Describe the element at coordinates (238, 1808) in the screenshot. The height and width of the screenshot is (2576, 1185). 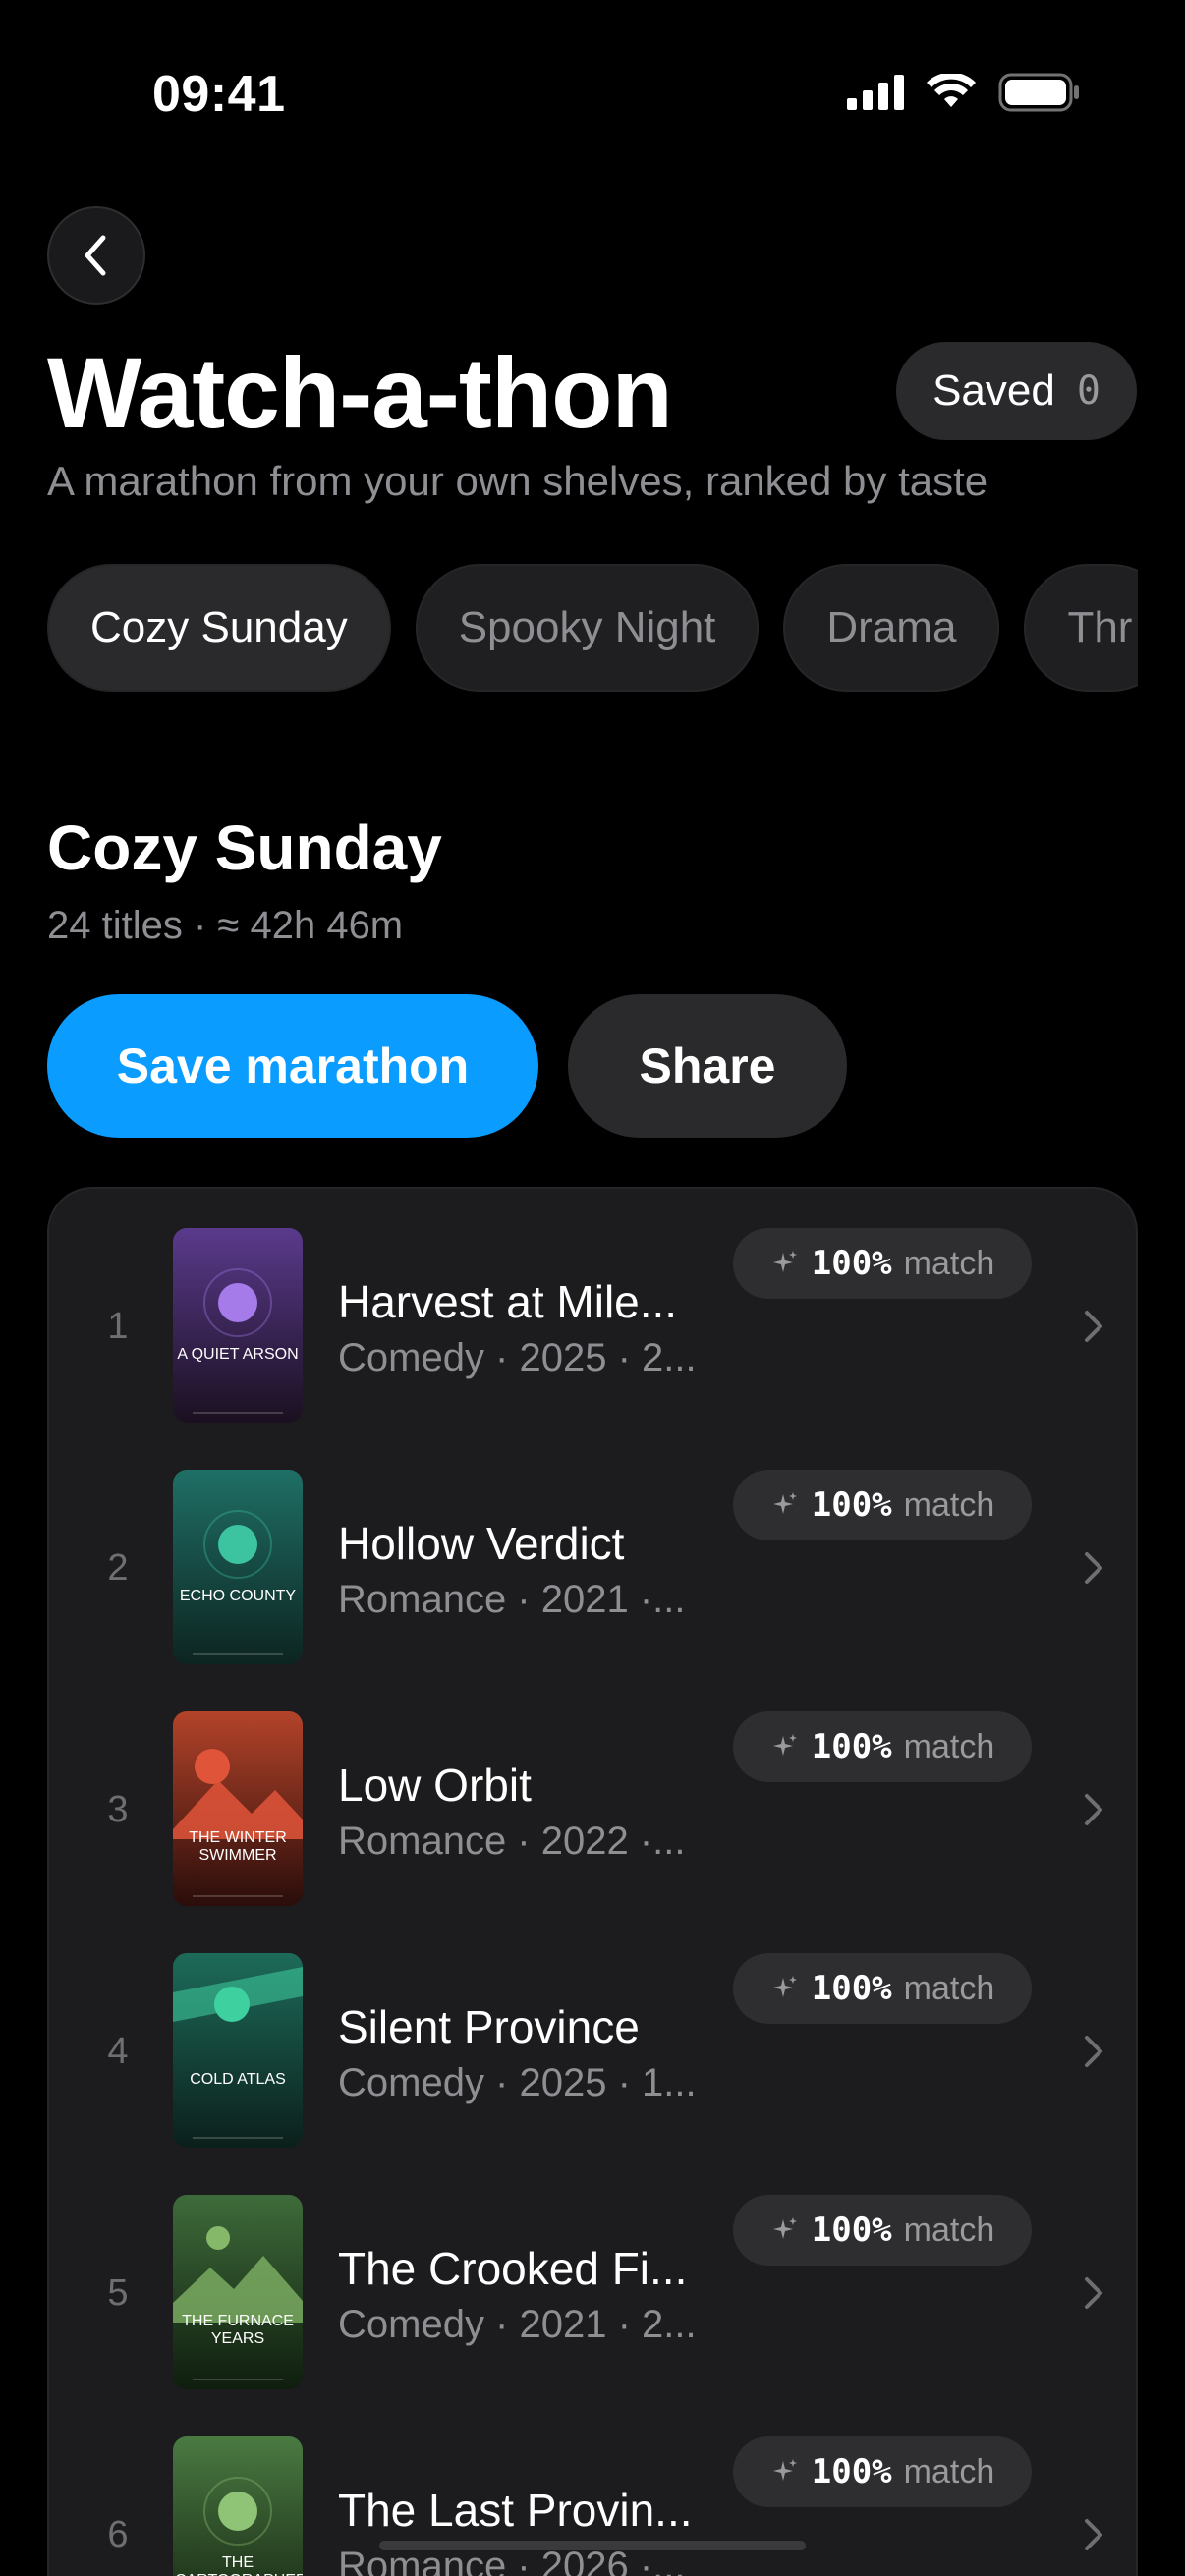
I see `poster-image: THE WINTER SWIMMER` at that location.